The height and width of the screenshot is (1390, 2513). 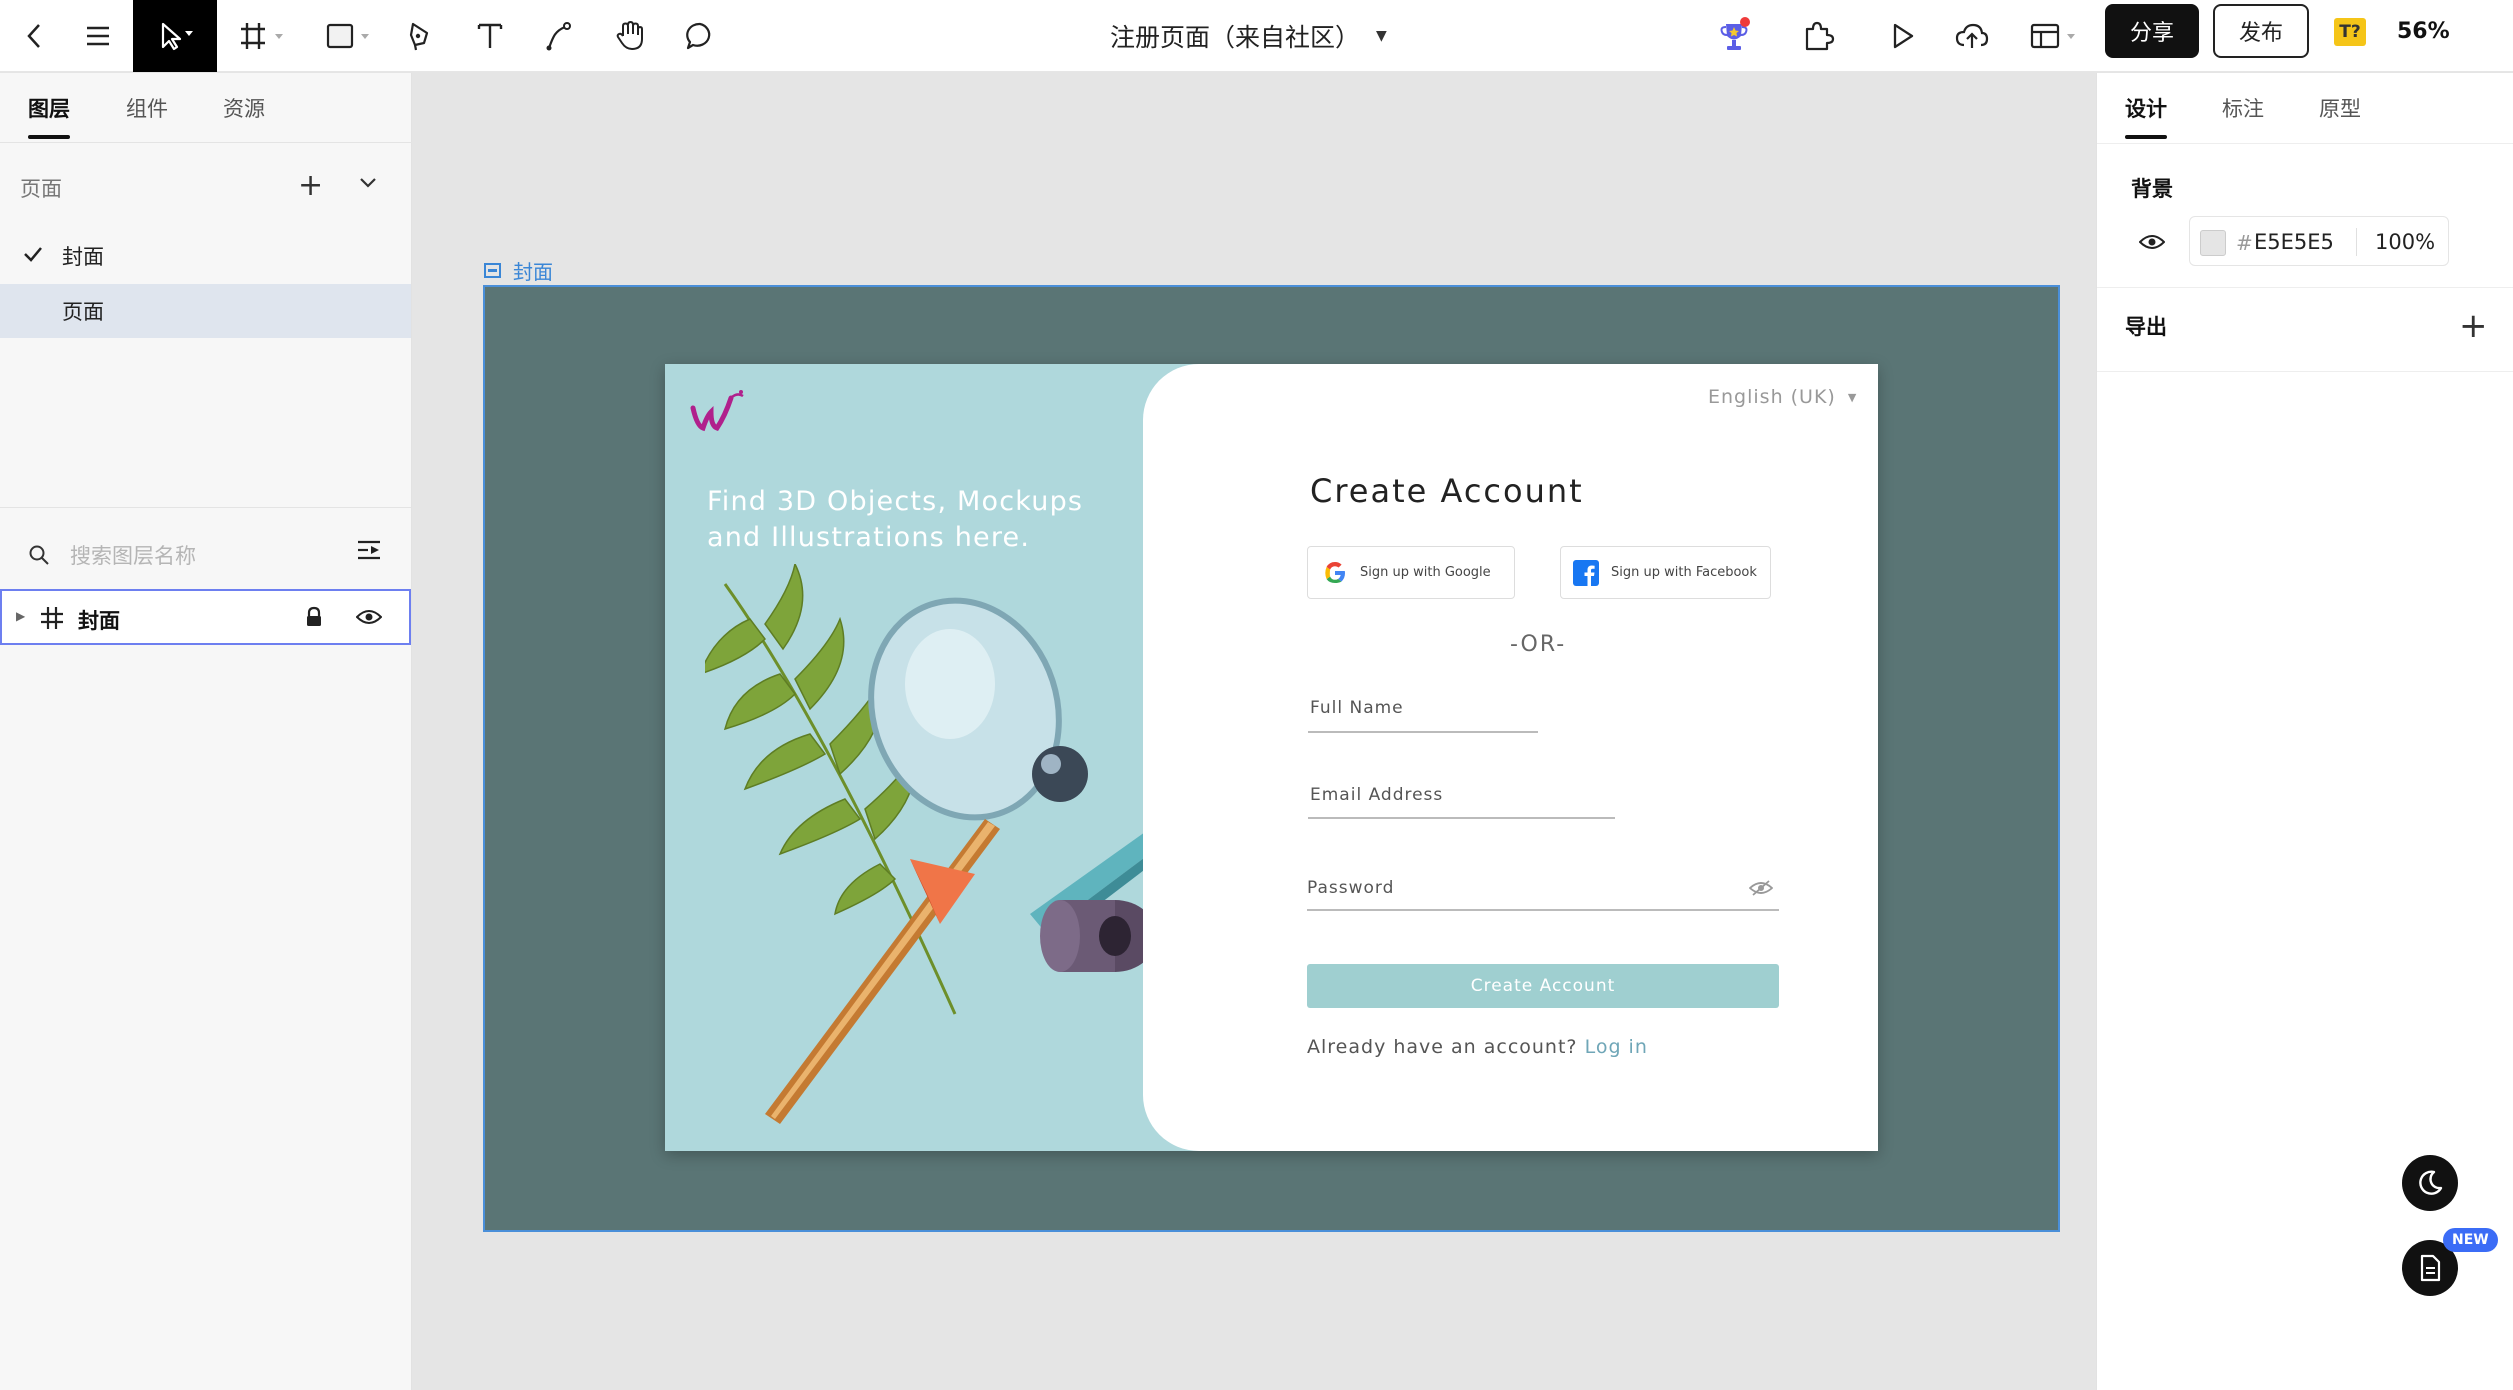 I want to click on move-tool-icon, so click(x=177, y=36).